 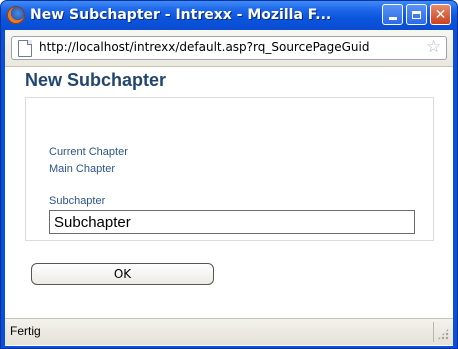 What do you see at coordinates (25, 48) in the screenshot?
I see `page-icon` at bounding box center [25, 48].